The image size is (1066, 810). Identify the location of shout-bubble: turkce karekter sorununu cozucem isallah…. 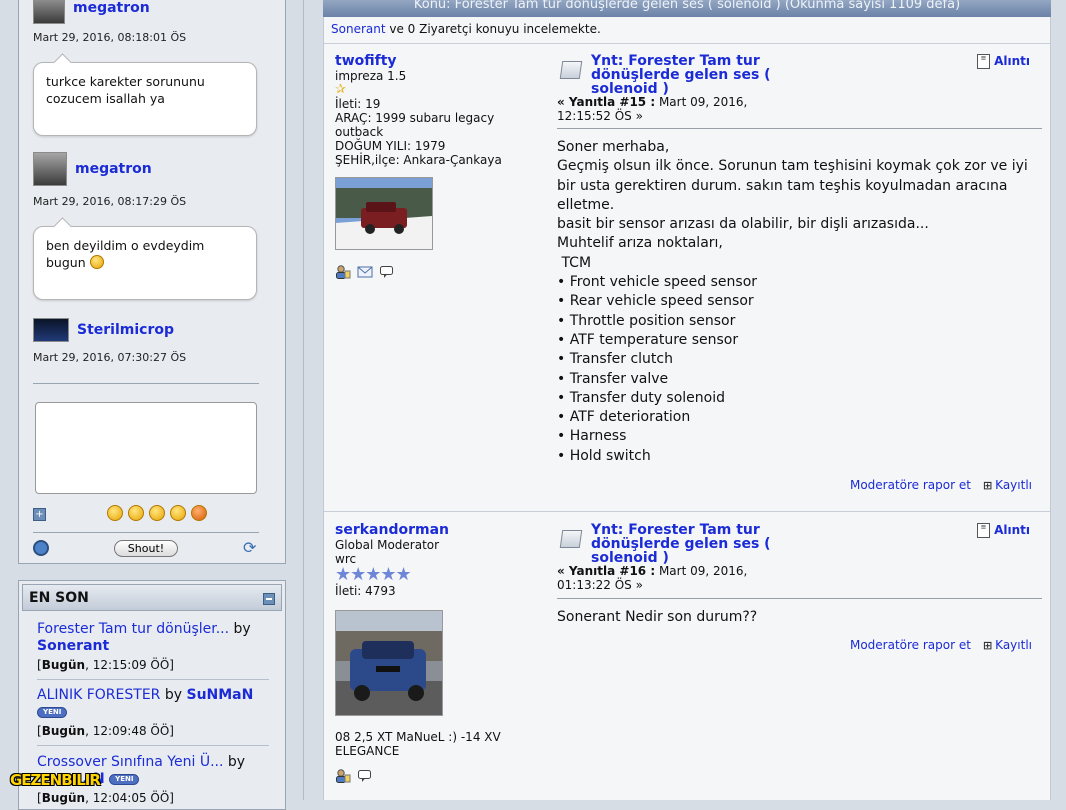
(145, 99).